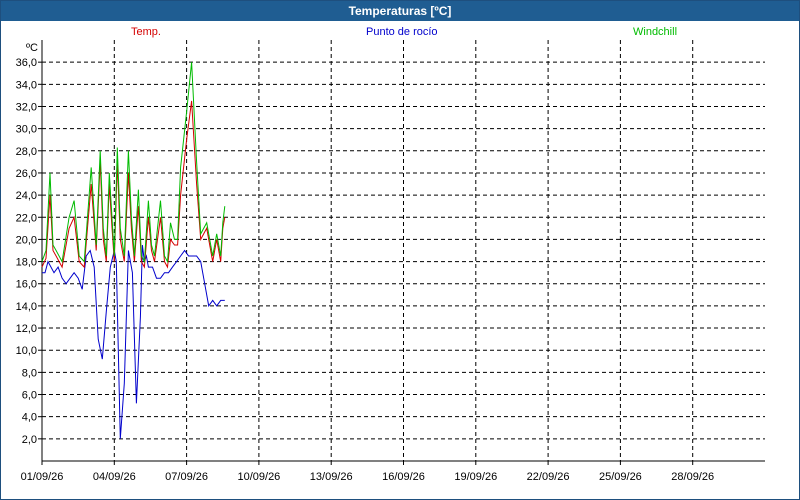 This screenshot has height=500, width=800. Describe the element at coordinates (26, 107) in the screenshot. I see `y-tick-label: 32,0` at that location.